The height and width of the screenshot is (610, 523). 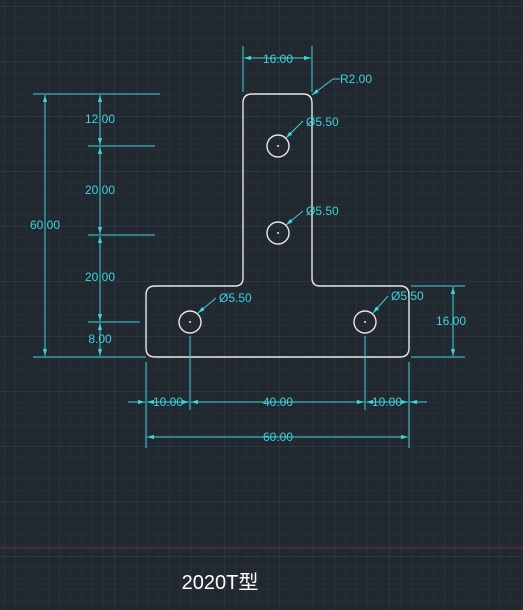 What do you see at coordinates (278, 437) in the screenshot?
I see `label-overall-width: 60.00` at bounding box center [278, 437].